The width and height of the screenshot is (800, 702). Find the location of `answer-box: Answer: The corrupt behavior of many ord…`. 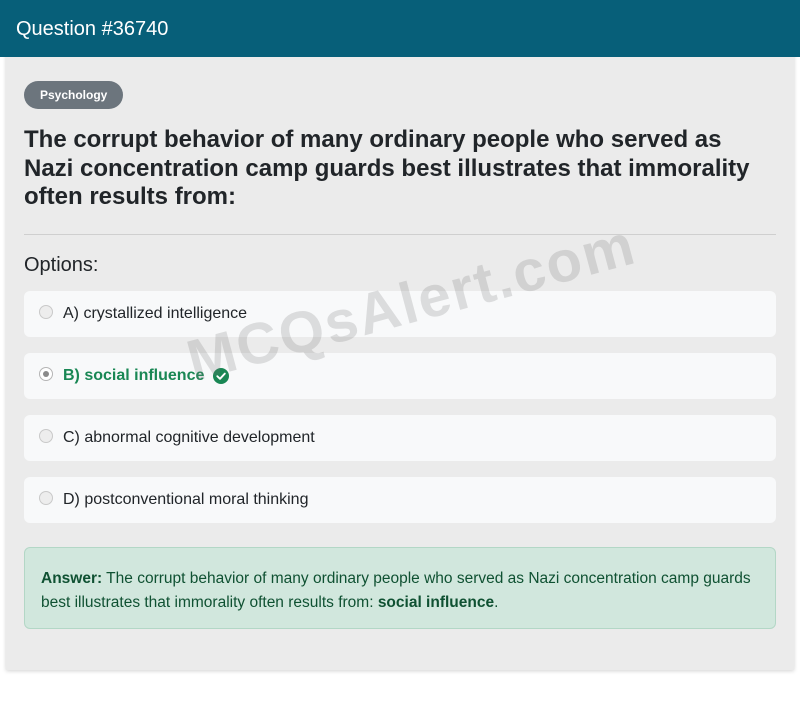

answer-box: Answer: The corrupt behavior of many ord… is located at coordinates (400, 588).